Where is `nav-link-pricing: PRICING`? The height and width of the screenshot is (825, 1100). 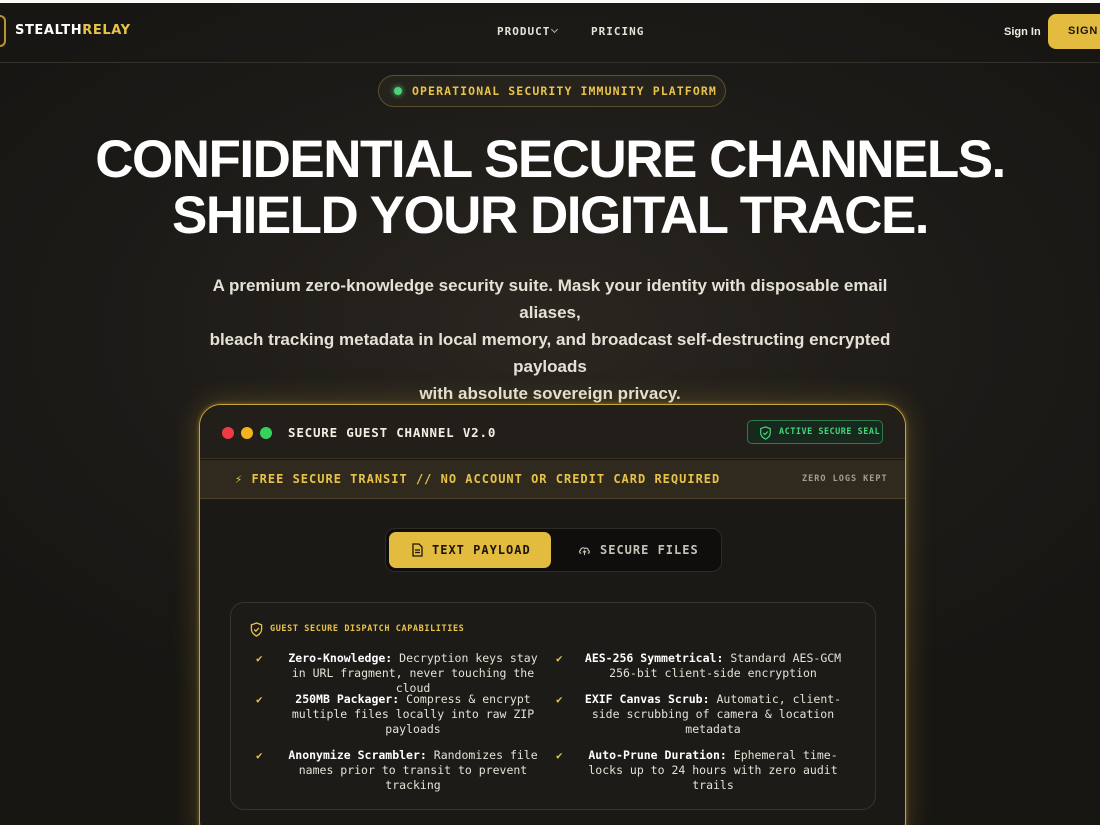 nav-link-pricing: PRICING is located at coordinates (617, 31).